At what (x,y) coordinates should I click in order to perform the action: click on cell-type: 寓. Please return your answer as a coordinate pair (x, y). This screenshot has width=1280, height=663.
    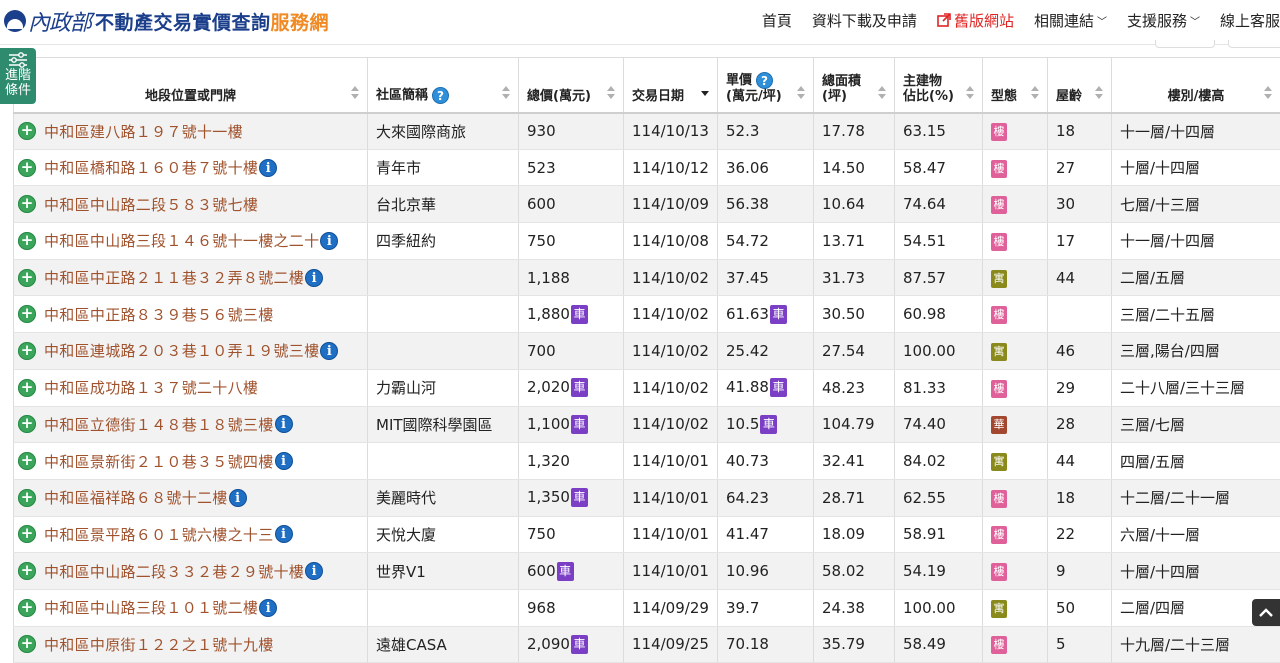
    Looking at the image, I should click on (1015, 607).